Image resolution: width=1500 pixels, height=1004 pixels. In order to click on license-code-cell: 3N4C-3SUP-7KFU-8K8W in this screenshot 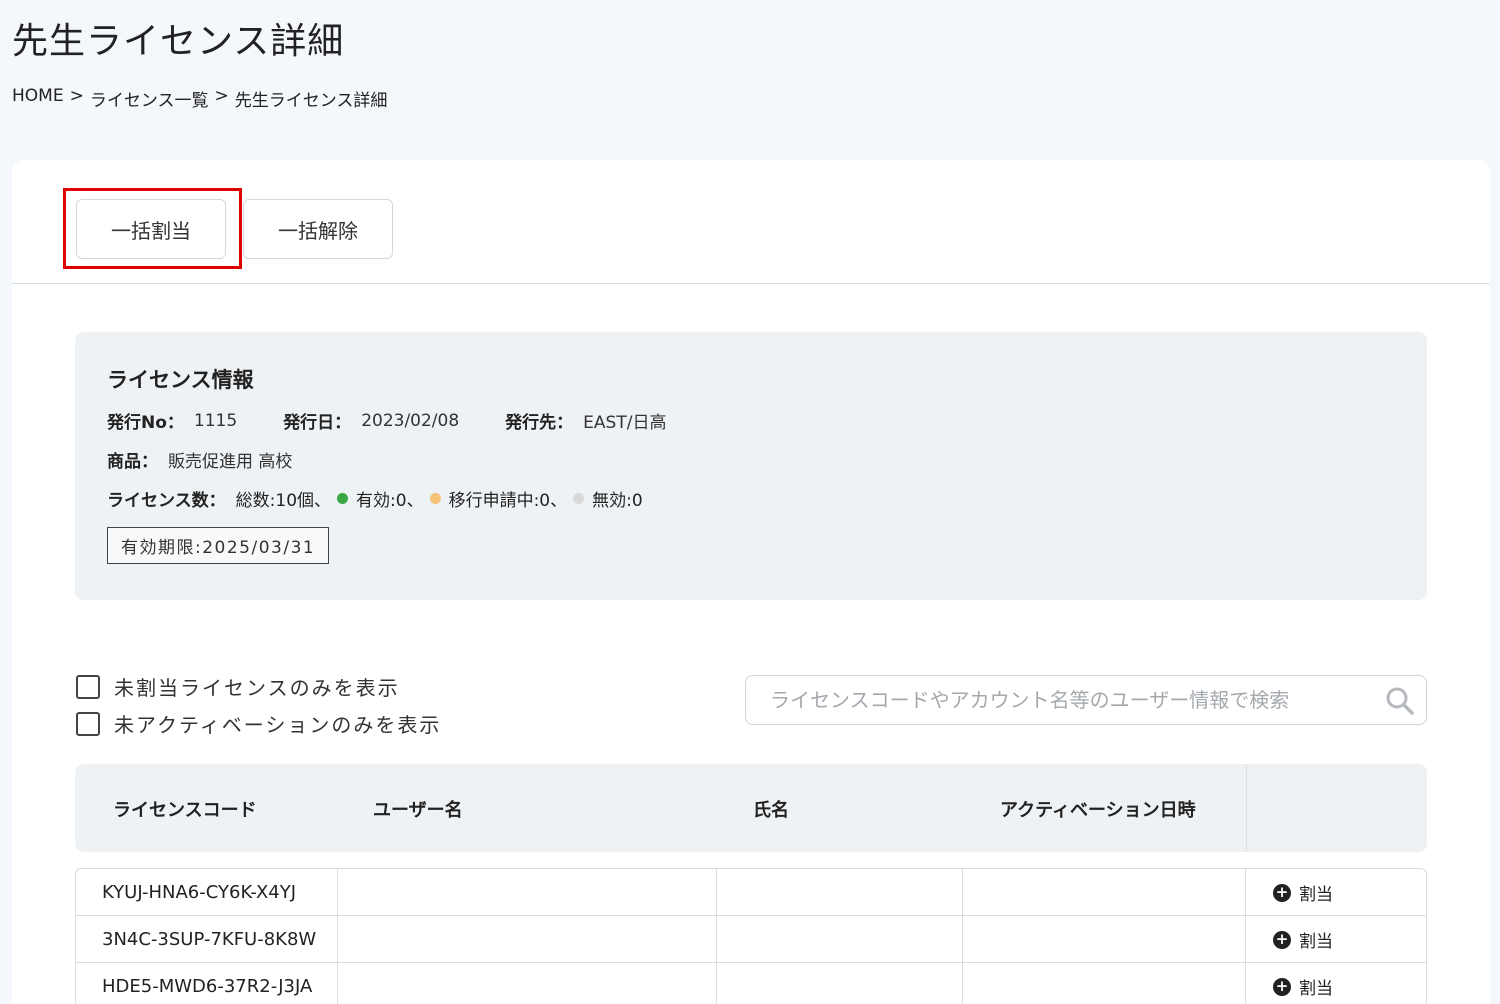, I will do `click(209, 939)`.